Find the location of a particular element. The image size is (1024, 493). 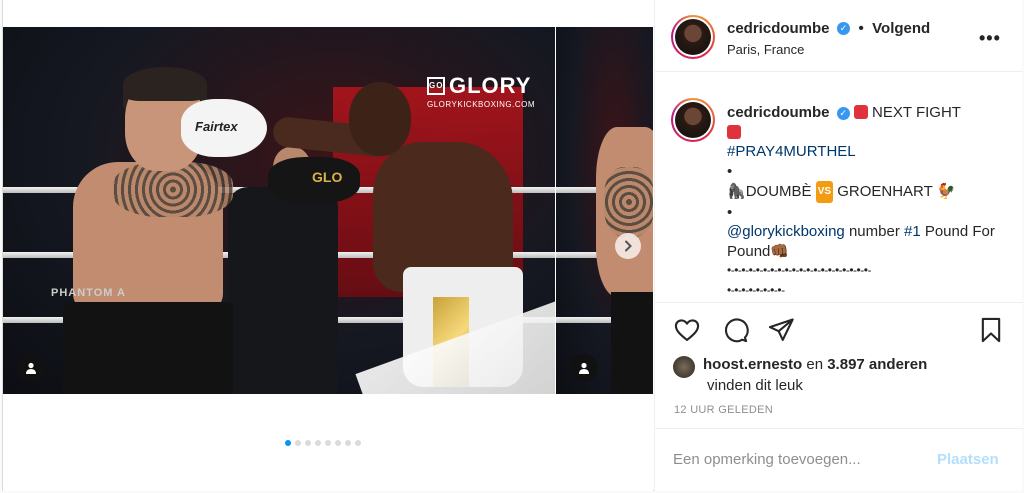

likes-suffix: vinden dit leuk is located at coordinates (755, 385).